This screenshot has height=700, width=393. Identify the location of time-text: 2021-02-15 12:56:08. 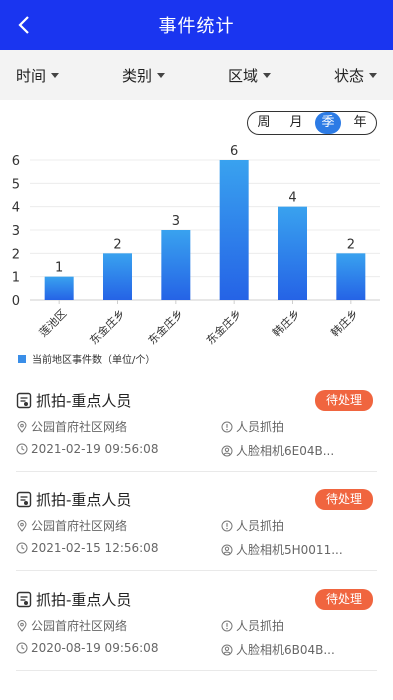
(95, 548).